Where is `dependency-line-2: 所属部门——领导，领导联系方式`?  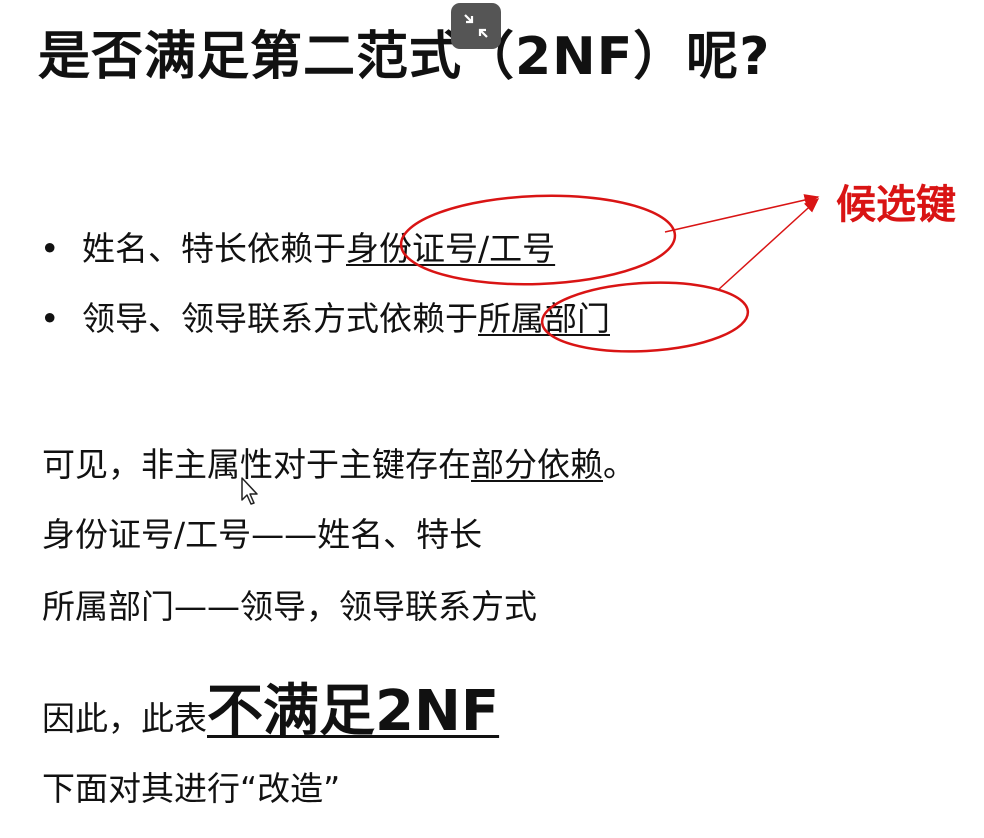
dependency-line-2: 所属部门——领导，领导联系方式 is located at coordinates (289, 606).